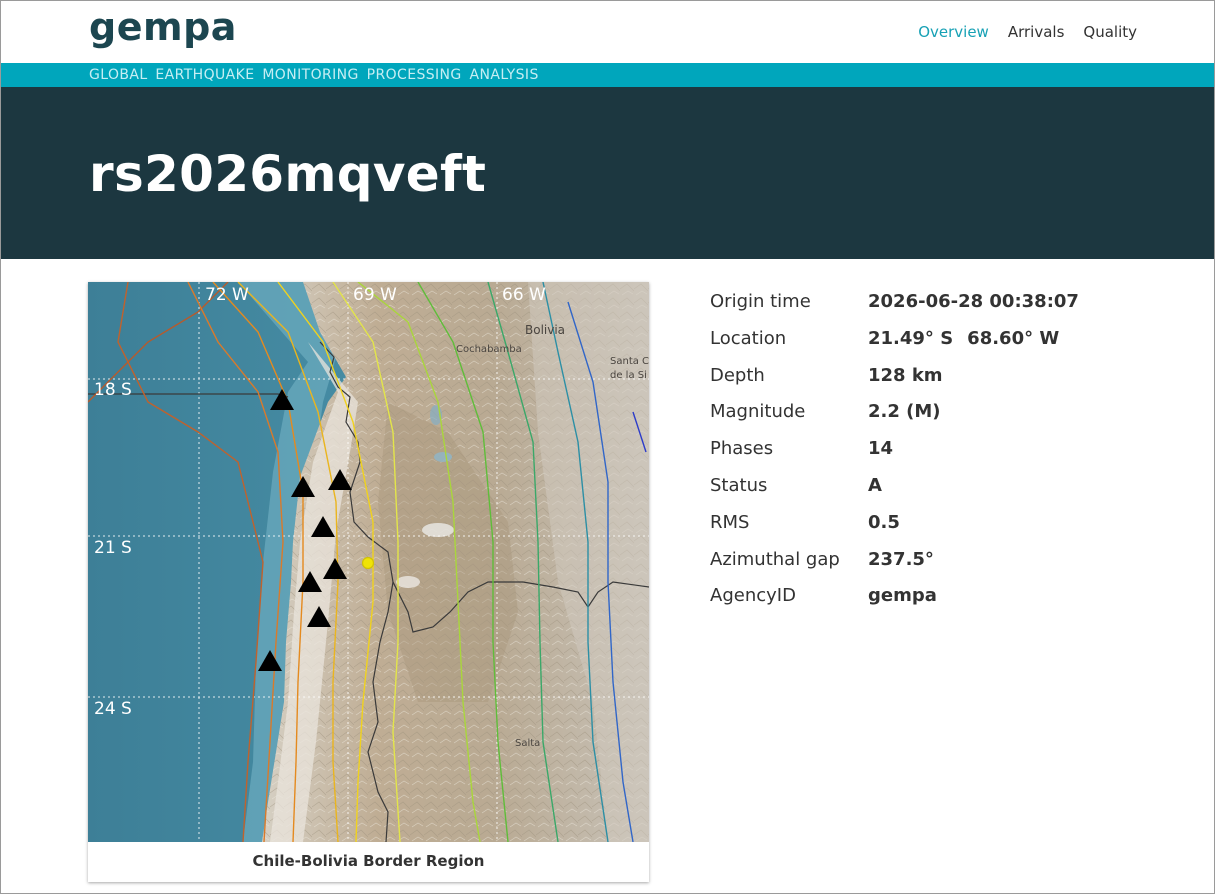 This screenshot has width=1215, height=894. I want to click on detail-value-location: 21.49° S 68.60° W, so click(963, 338).